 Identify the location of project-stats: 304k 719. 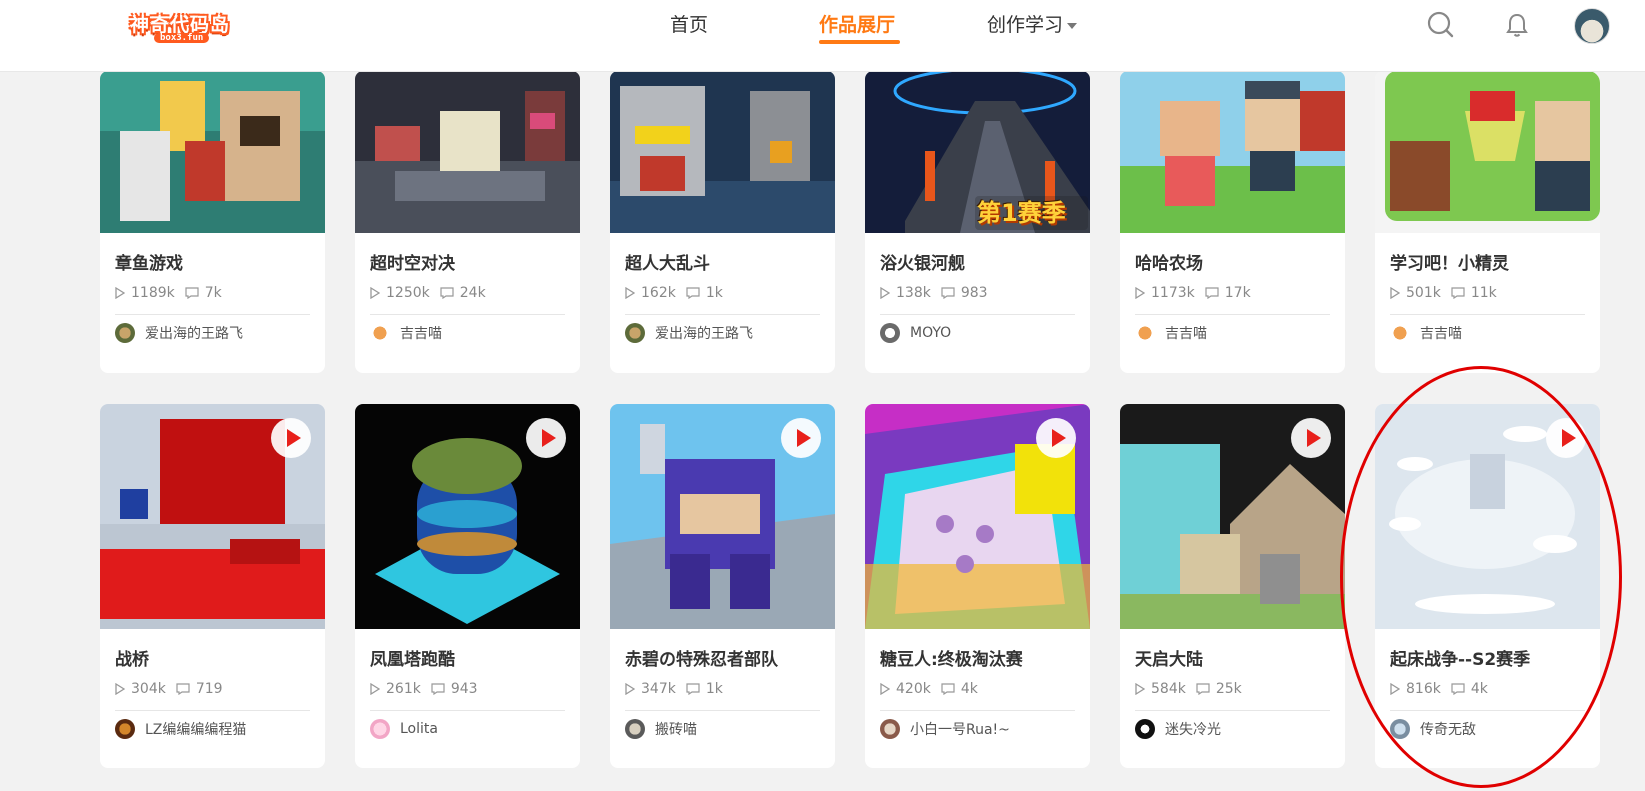
(169, 689).